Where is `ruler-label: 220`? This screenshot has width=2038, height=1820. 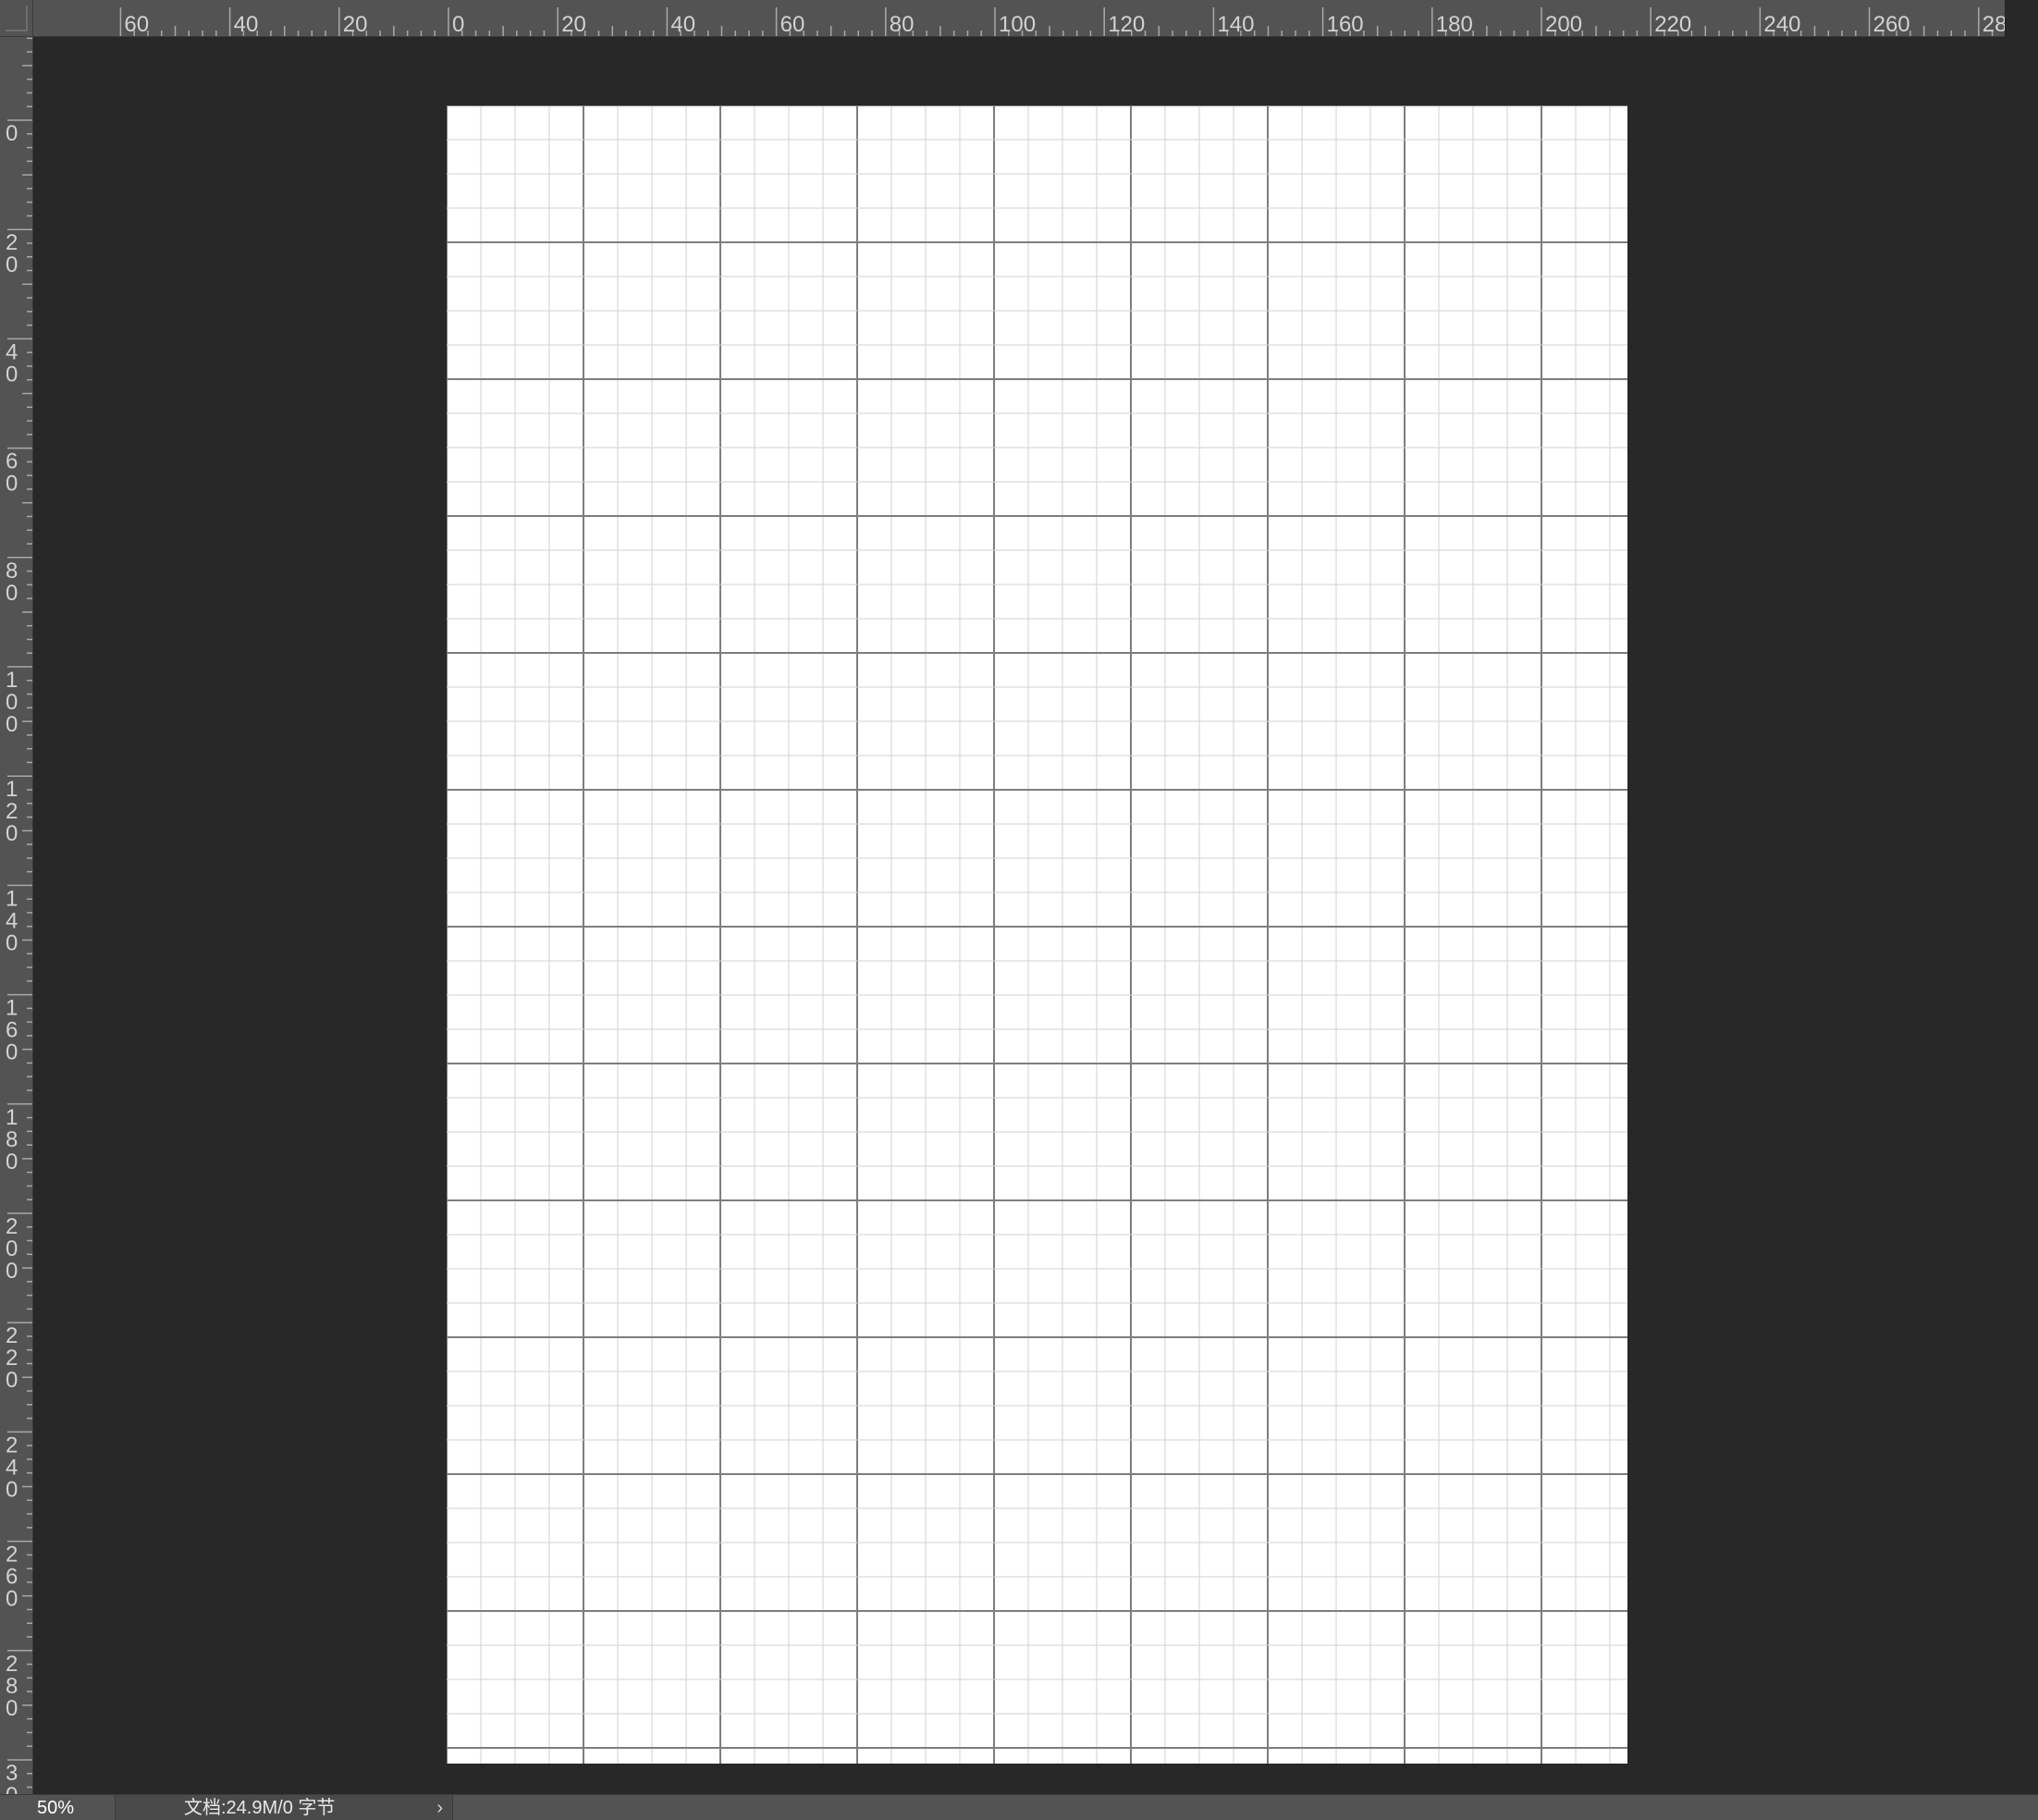 ruler-label: 220 is located at coordinates (1672, 24).